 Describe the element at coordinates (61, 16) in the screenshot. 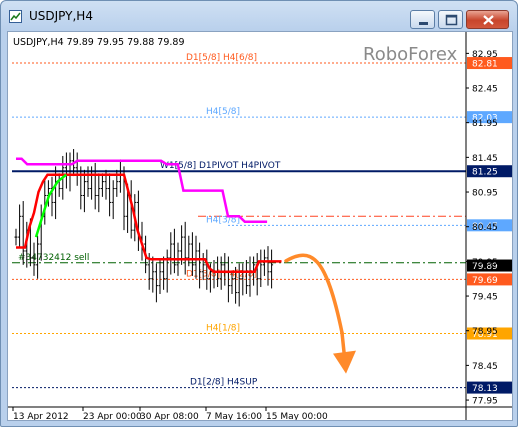

I see `window-title: USDJPY,H4` at that location.